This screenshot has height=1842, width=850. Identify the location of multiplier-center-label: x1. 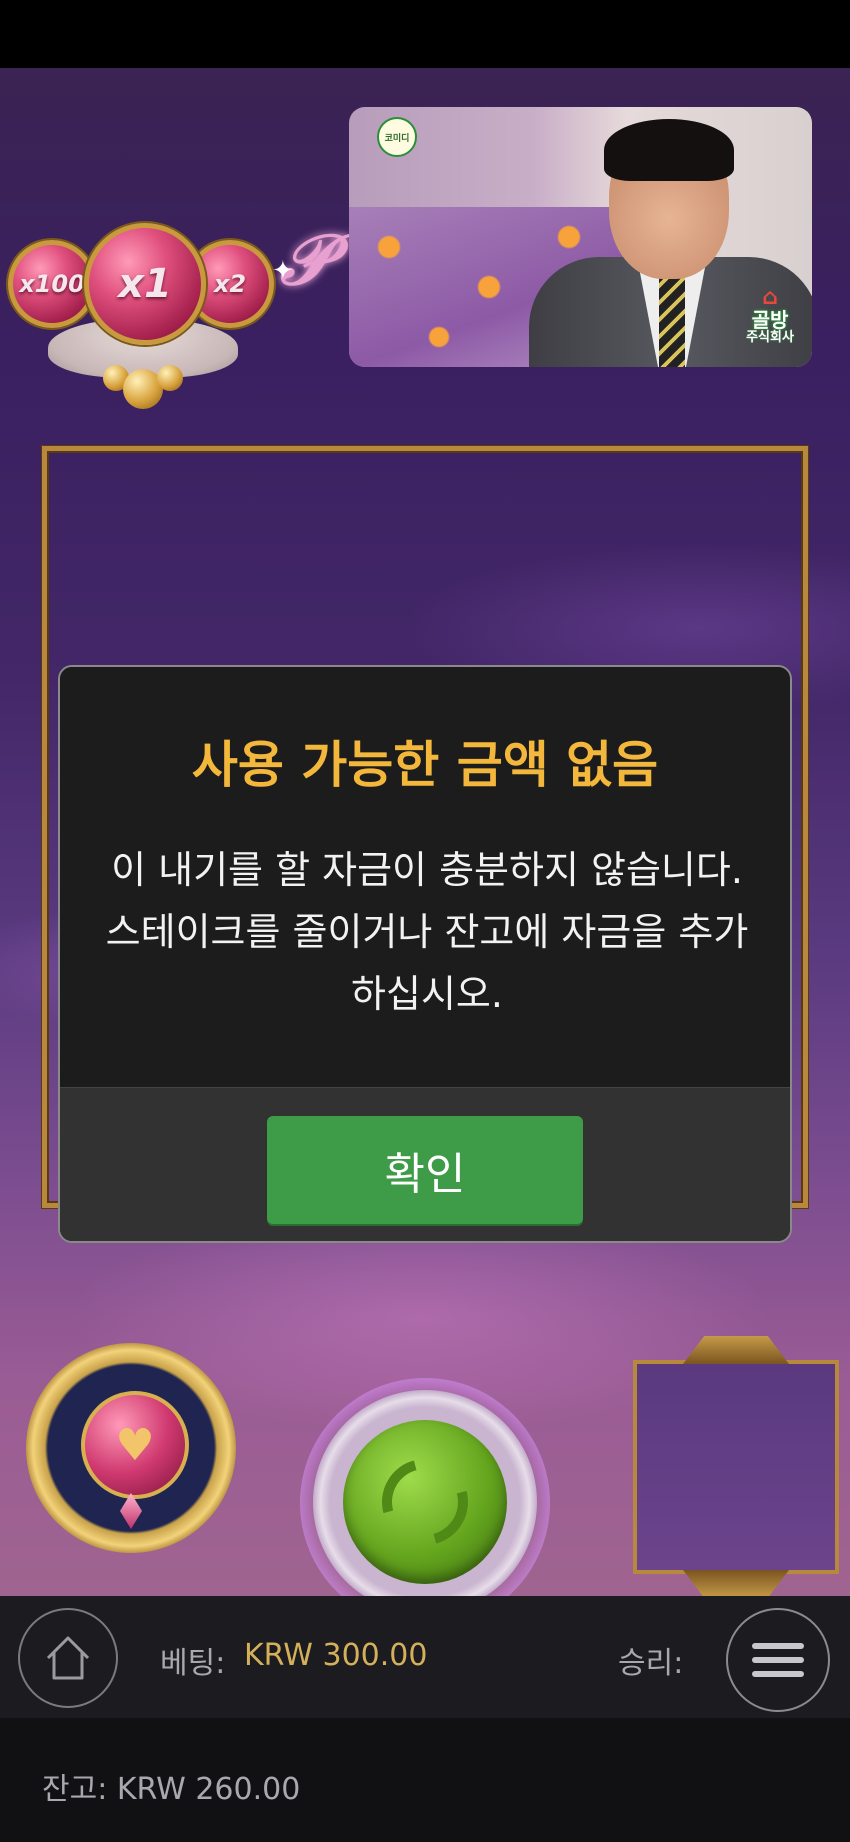
(145, 284).